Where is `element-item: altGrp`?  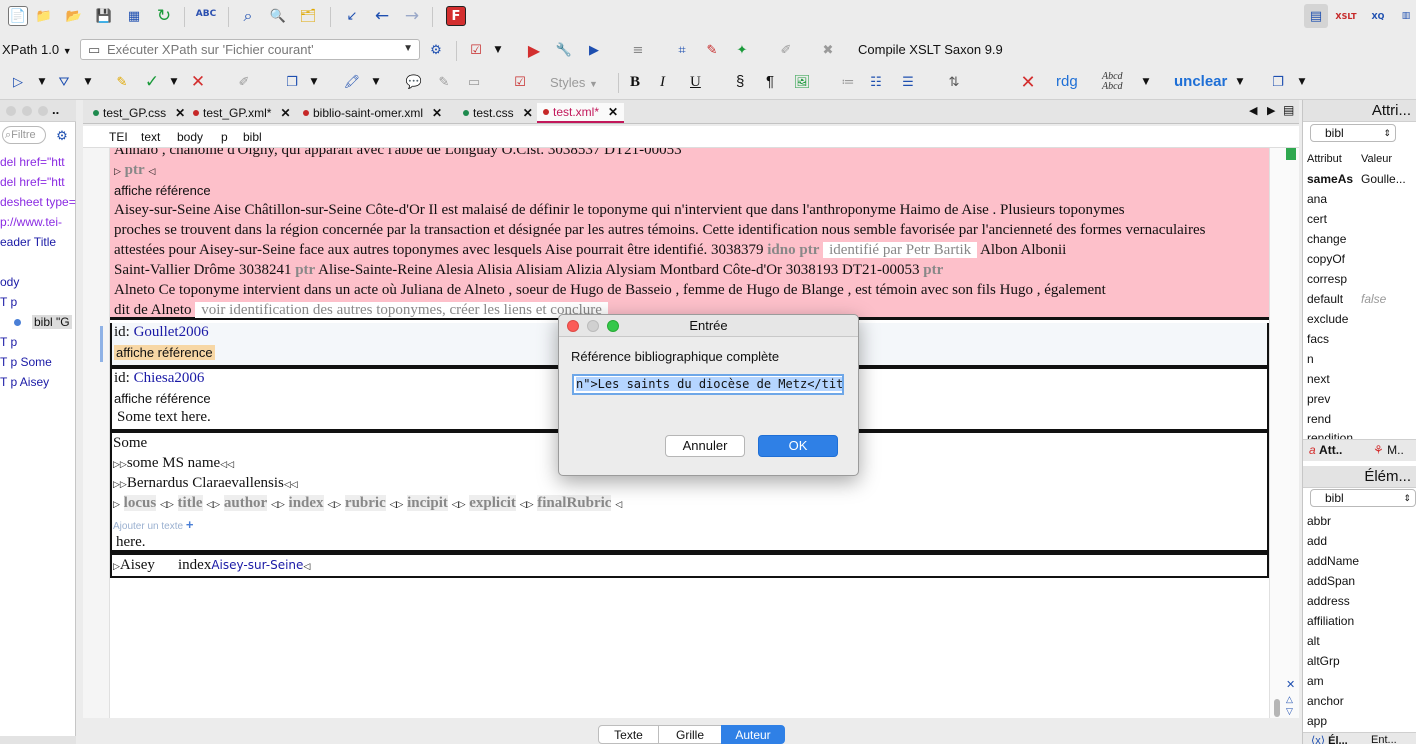 element-item: altGrp is located at coordinates (1323, 661).